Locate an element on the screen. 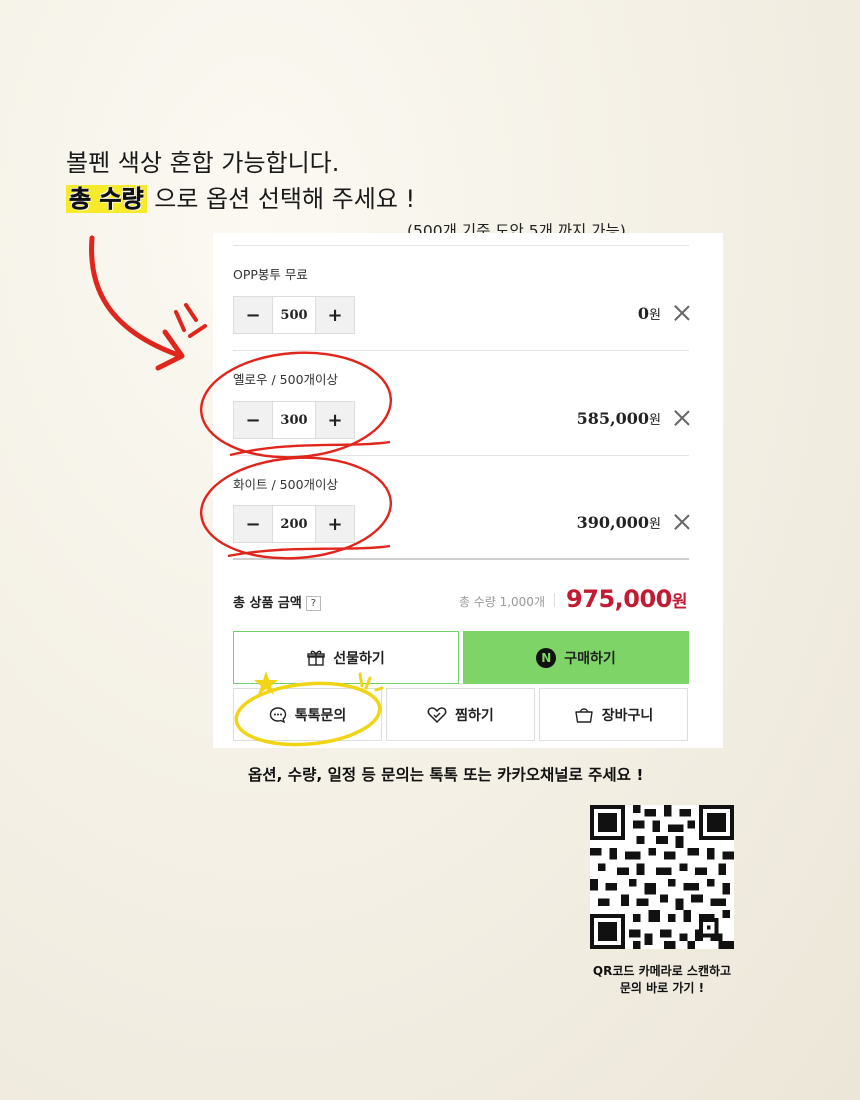 The image size is (860, 1100). total-quantity: 총 수량 1,000개 is located at coordinates (501, 602).